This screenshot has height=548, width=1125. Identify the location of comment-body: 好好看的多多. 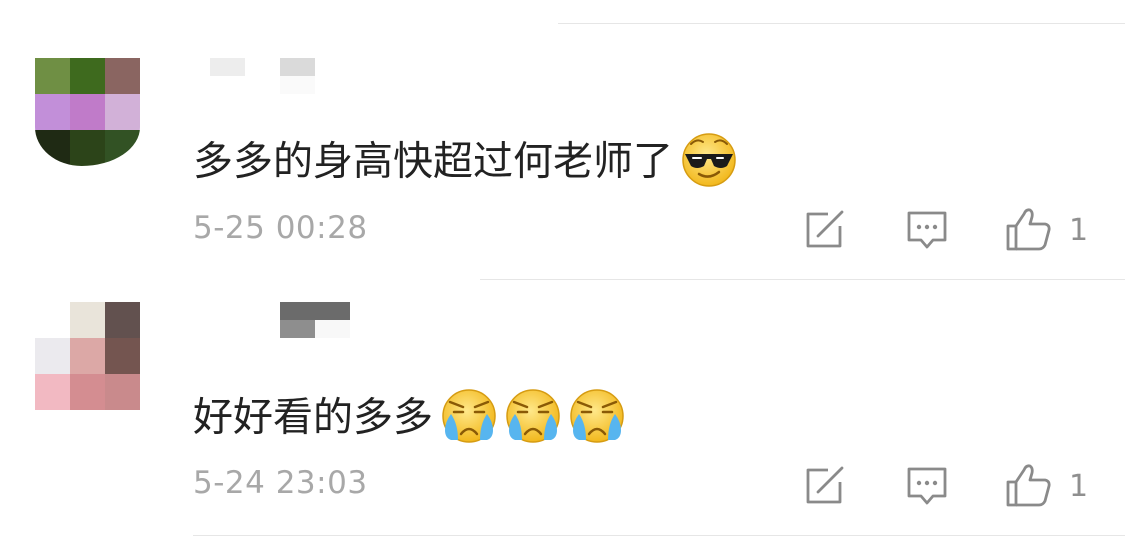
(313, 417).